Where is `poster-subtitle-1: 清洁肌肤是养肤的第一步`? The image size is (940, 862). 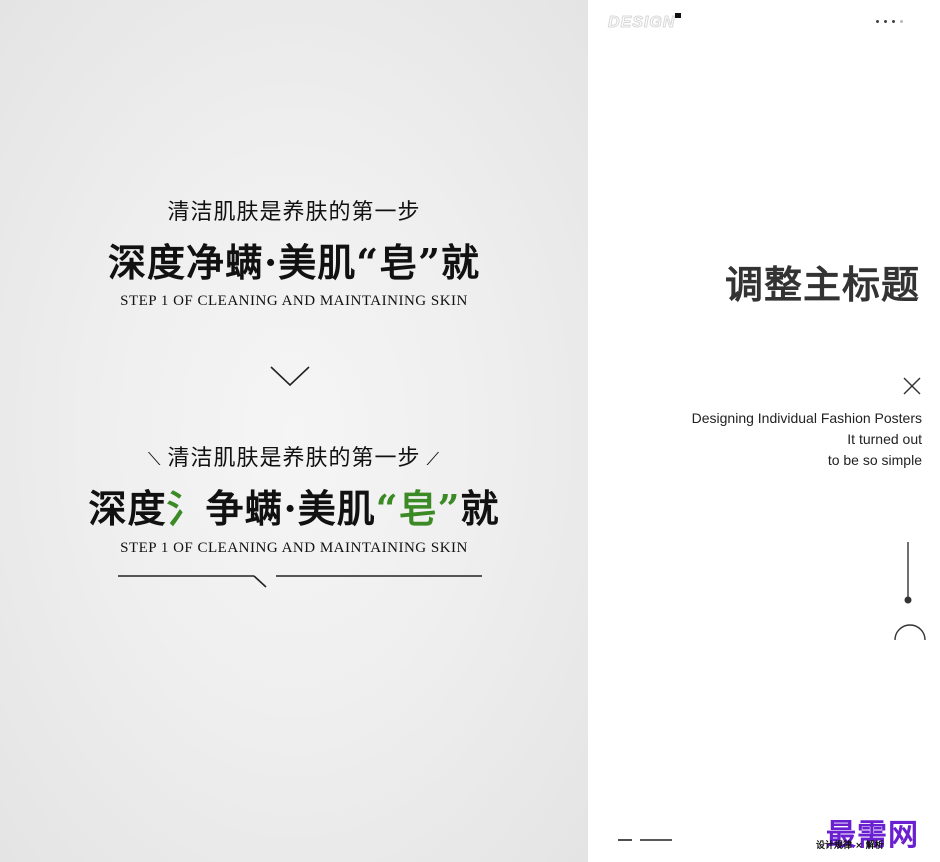
poster-subtitle-1: 清洁肌肤是养肤的第一步 is located at coordinates (294, 212).